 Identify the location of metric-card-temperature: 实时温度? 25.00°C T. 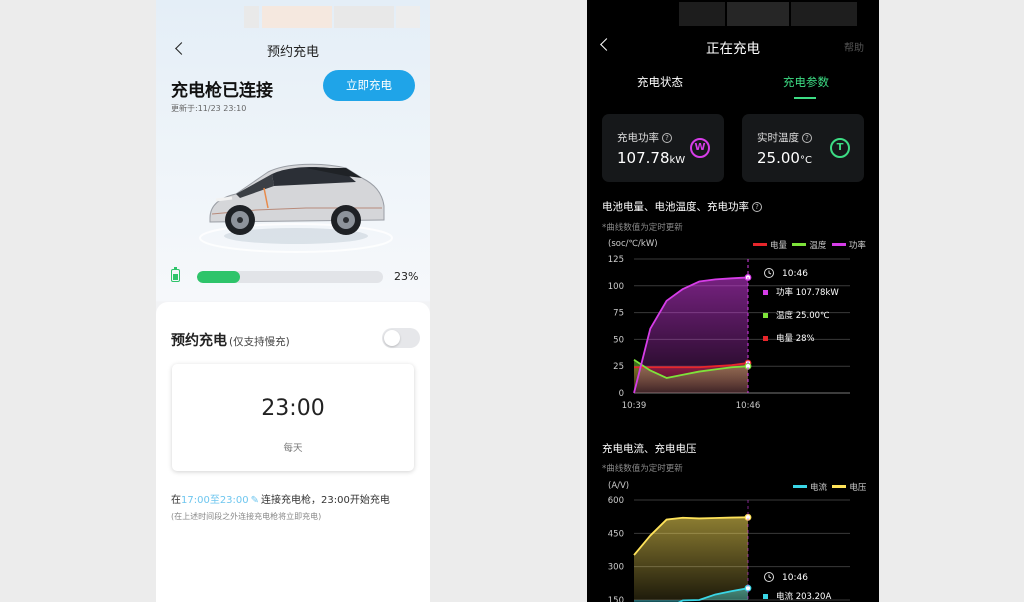
(803, 148).